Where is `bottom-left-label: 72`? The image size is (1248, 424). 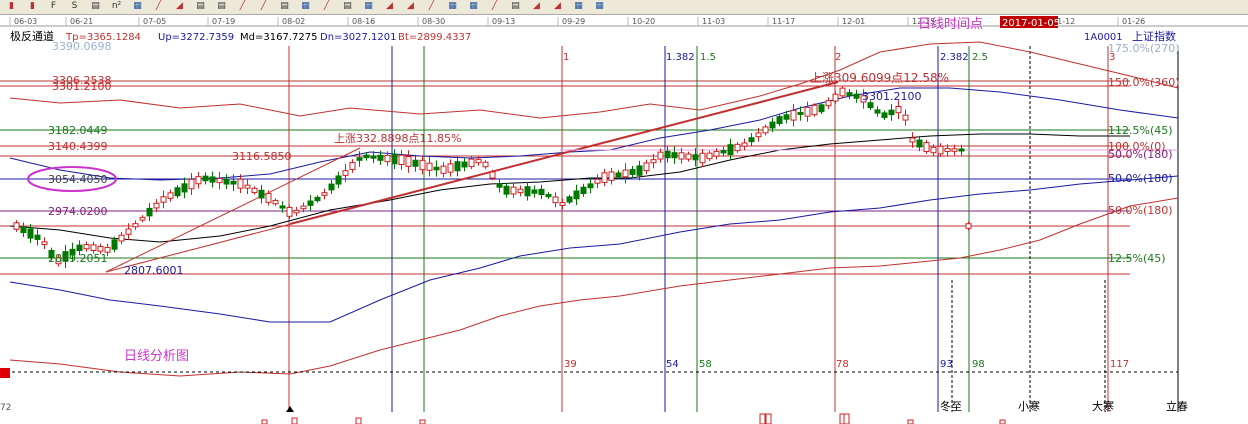
bottom-left-label: 72 is located at coordinates (5, 408).